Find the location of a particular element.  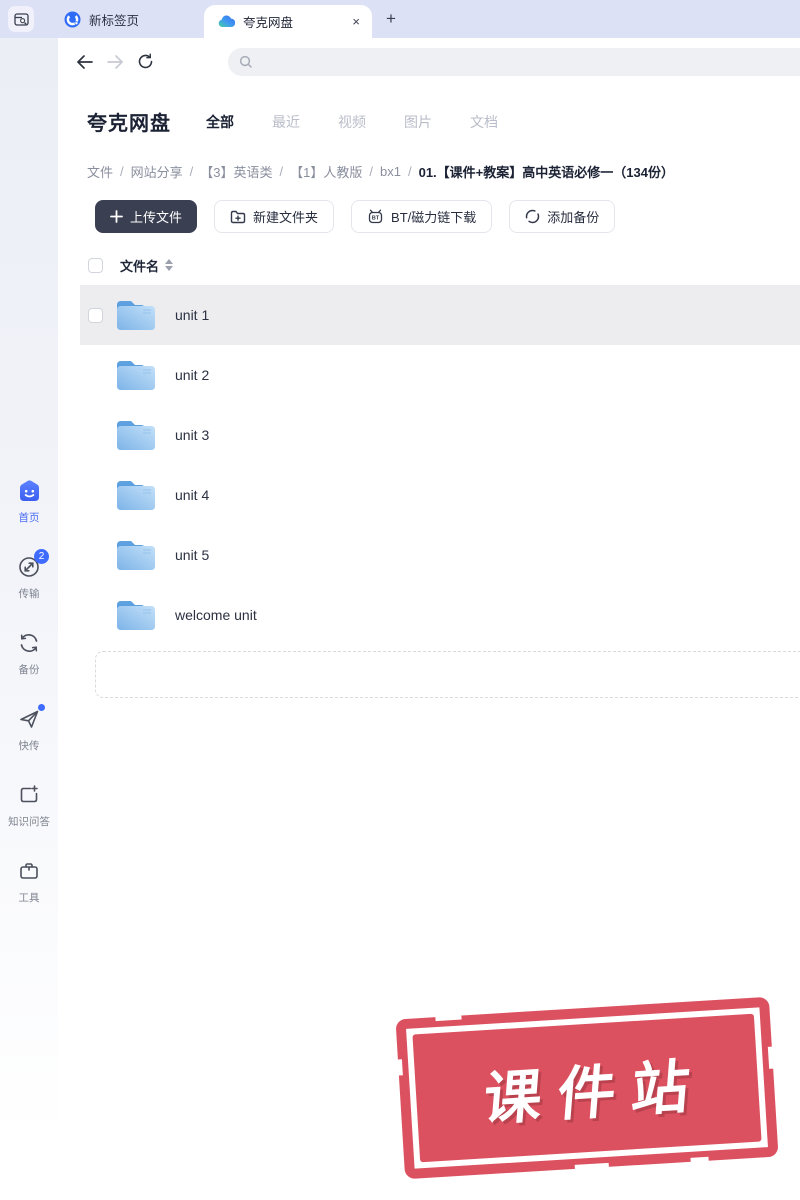

sidebar-item-transfer: 2 传输 is located at coordinates (29, 575).